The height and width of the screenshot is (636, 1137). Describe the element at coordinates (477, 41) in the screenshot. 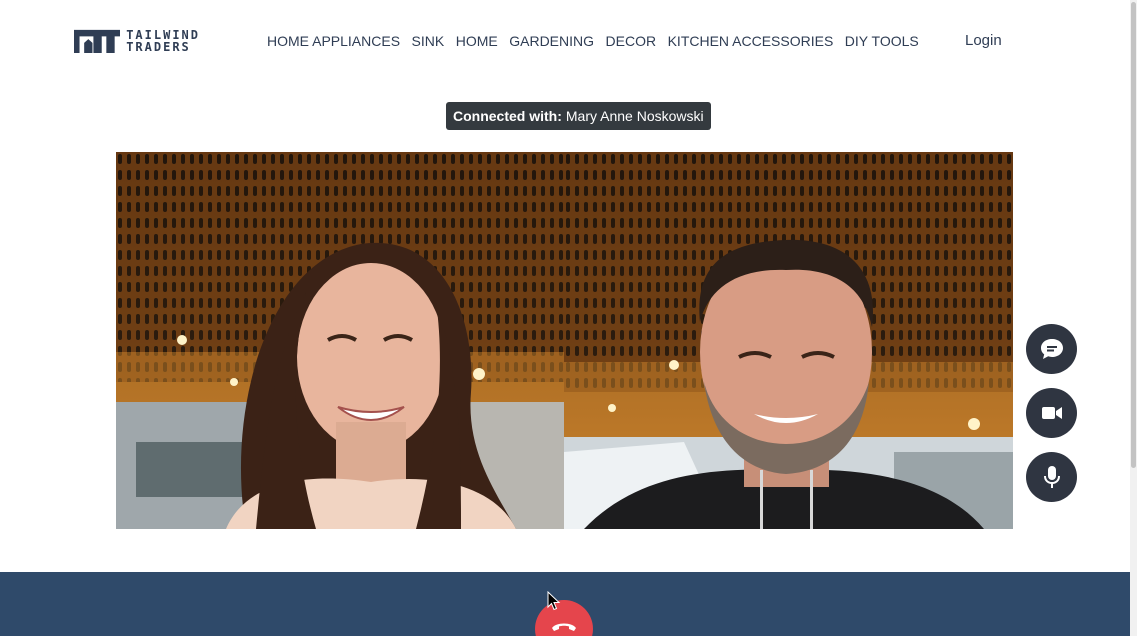

I see `nav-home: HOME` at that location.